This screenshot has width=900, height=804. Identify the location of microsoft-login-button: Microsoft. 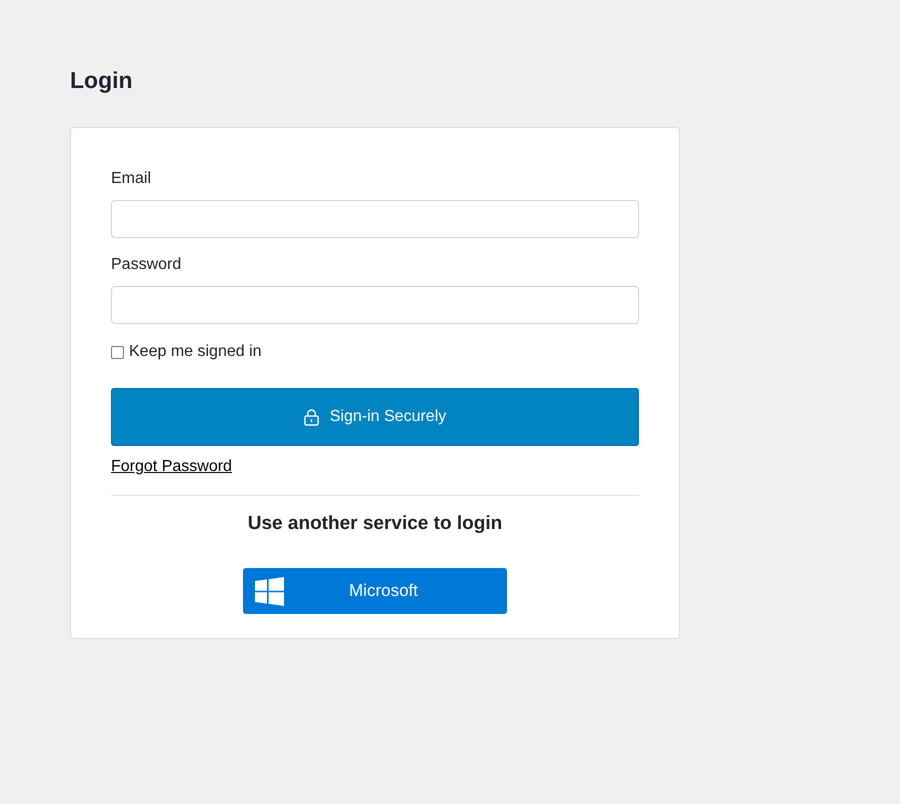
(375, 591).